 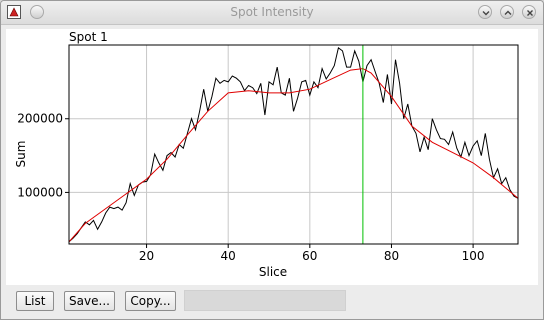 I want to click on chart-title: Spot 1, so click(x=88, y=37).